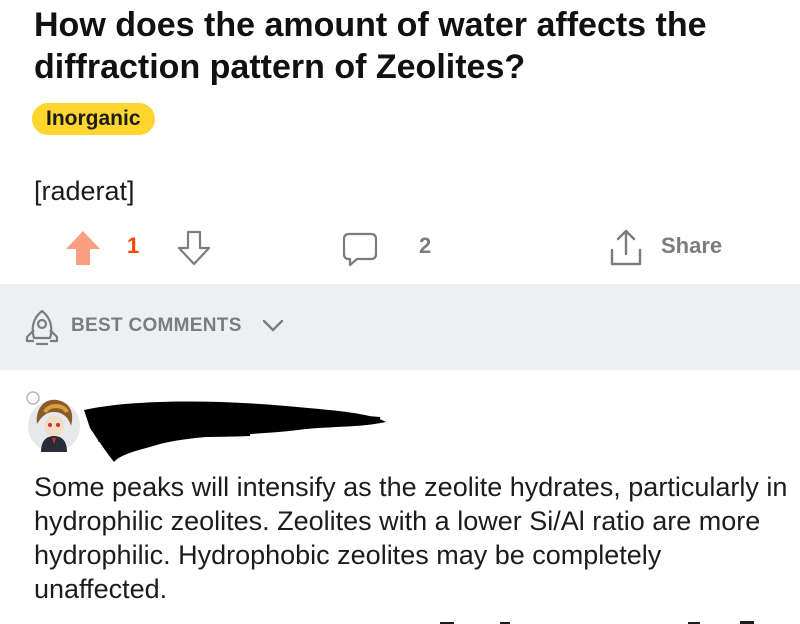 The width and height of the screenshot is (800, 624). I want to click on downvote-arrow-icon, so click(194, 250).